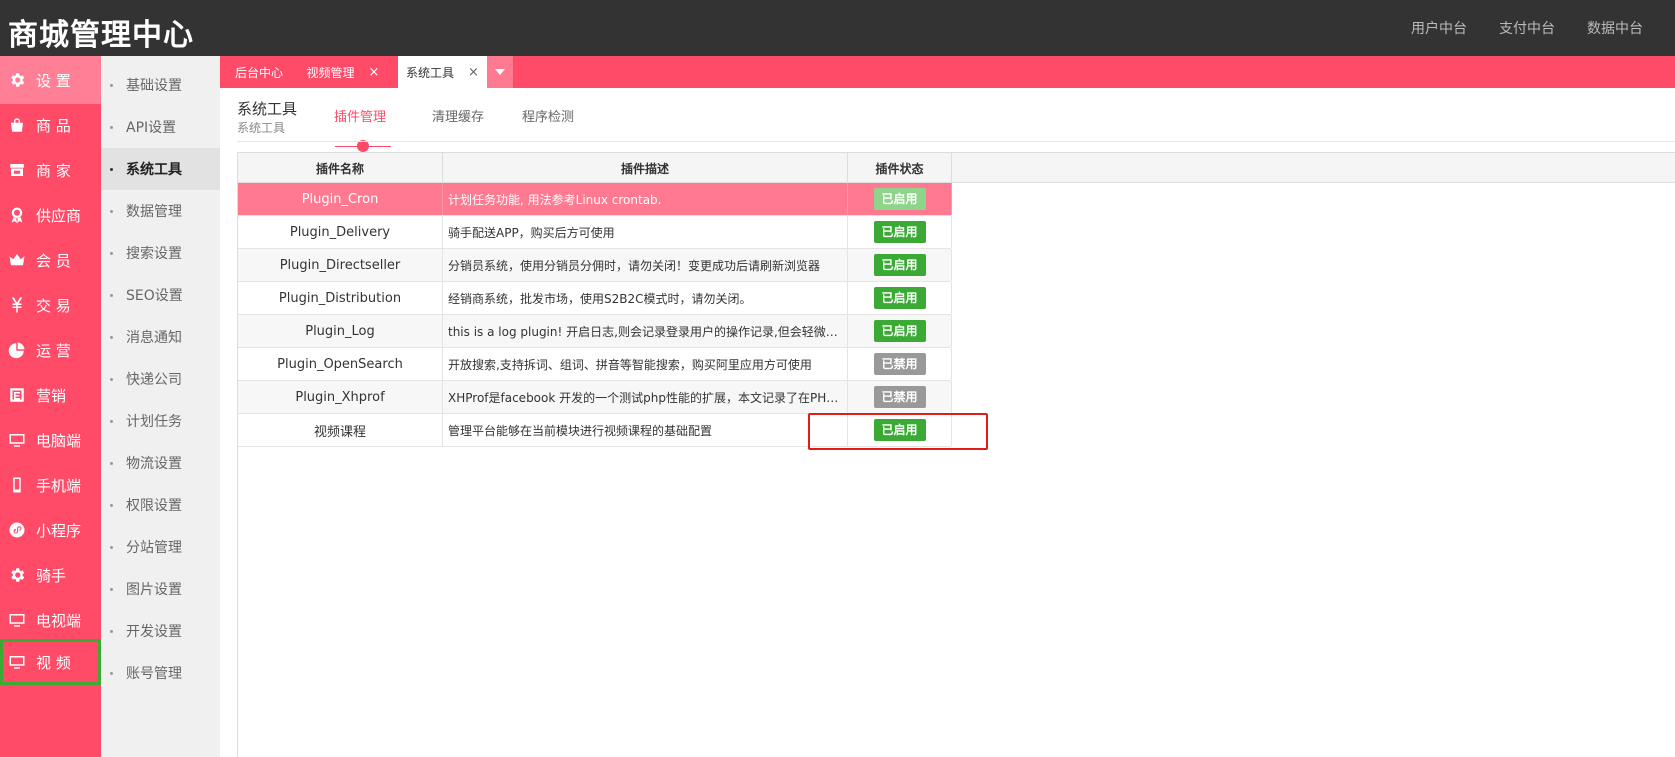 The width and height of the screenshot is (1675, 757). I want to click on sidebar-item-trade: 交 易, so click(50, 305).